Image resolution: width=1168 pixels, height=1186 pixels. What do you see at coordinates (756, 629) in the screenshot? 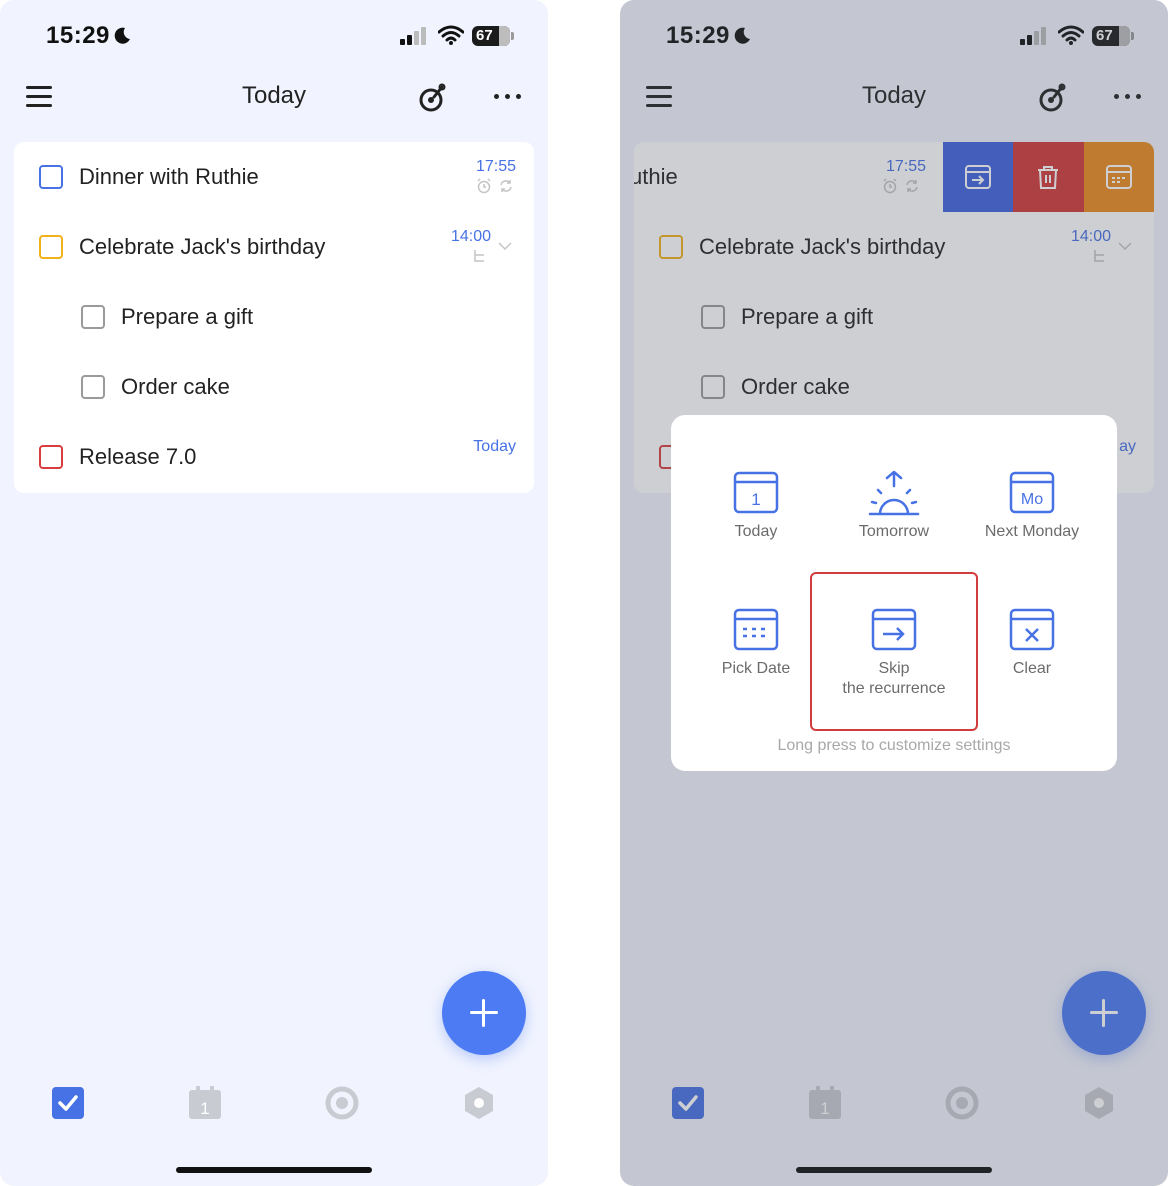
I see `calendar-grid-icon` at bounding box center [756, 629].